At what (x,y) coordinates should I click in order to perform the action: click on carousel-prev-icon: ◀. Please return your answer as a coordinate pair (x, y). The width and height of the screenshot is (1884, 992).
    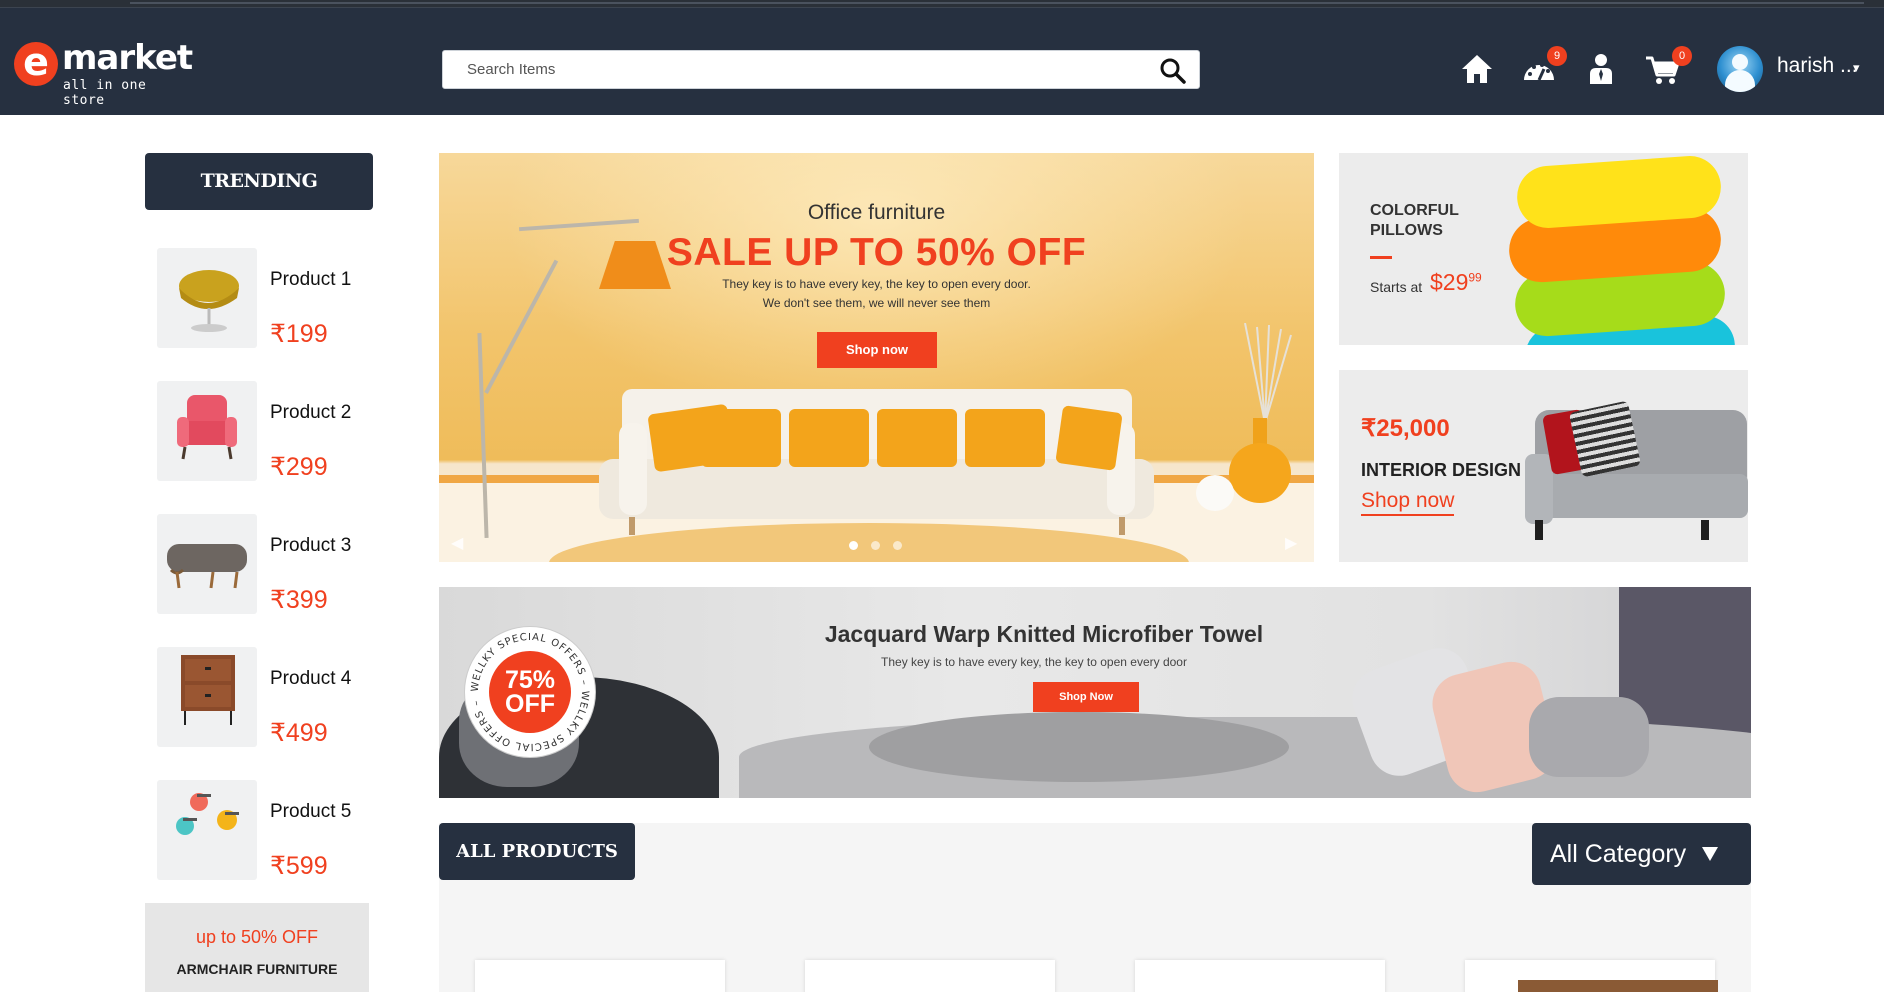
    Looking at the image, I should click on (457, 543).